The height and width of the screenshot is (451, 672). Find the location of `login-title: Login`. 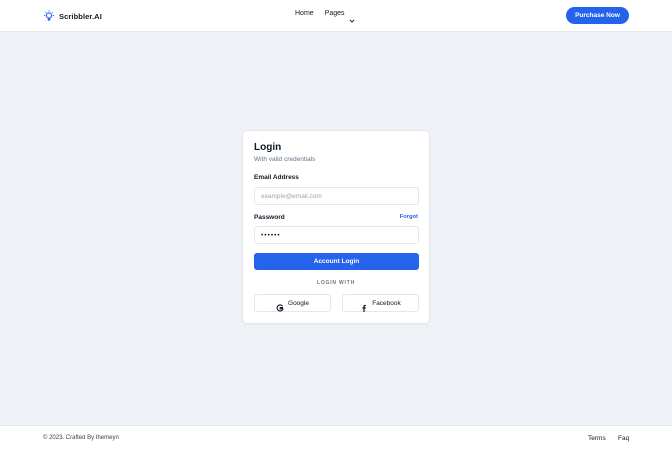

login-title: Login is located at coordinates (268, 147).